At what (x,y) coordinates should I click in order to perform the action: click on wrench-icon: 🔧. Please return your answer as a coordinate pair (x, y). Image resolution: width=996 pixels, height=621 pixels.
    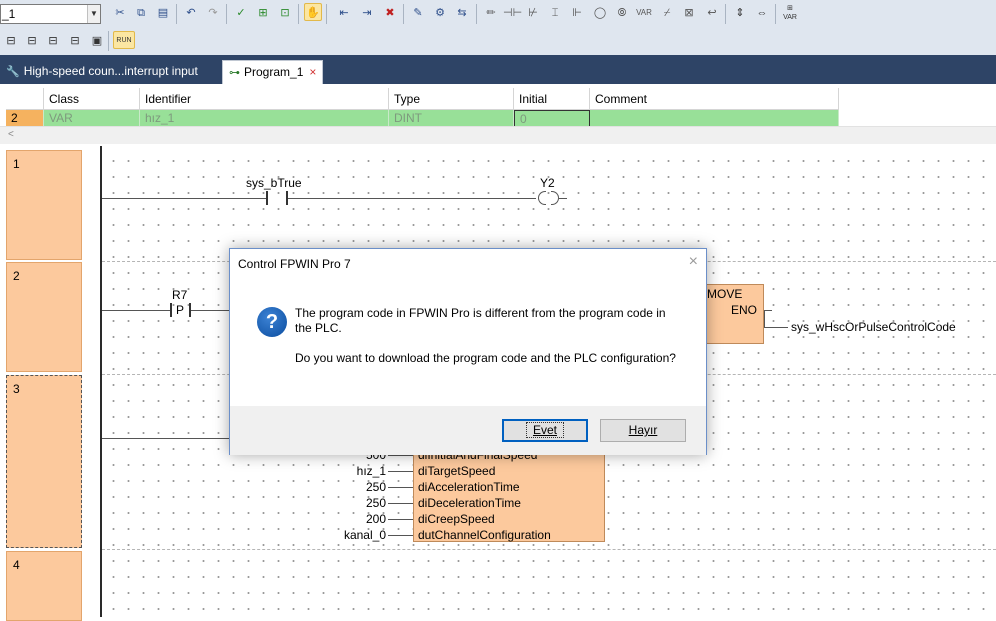
    Looking at the image, I should click on (13, 72).